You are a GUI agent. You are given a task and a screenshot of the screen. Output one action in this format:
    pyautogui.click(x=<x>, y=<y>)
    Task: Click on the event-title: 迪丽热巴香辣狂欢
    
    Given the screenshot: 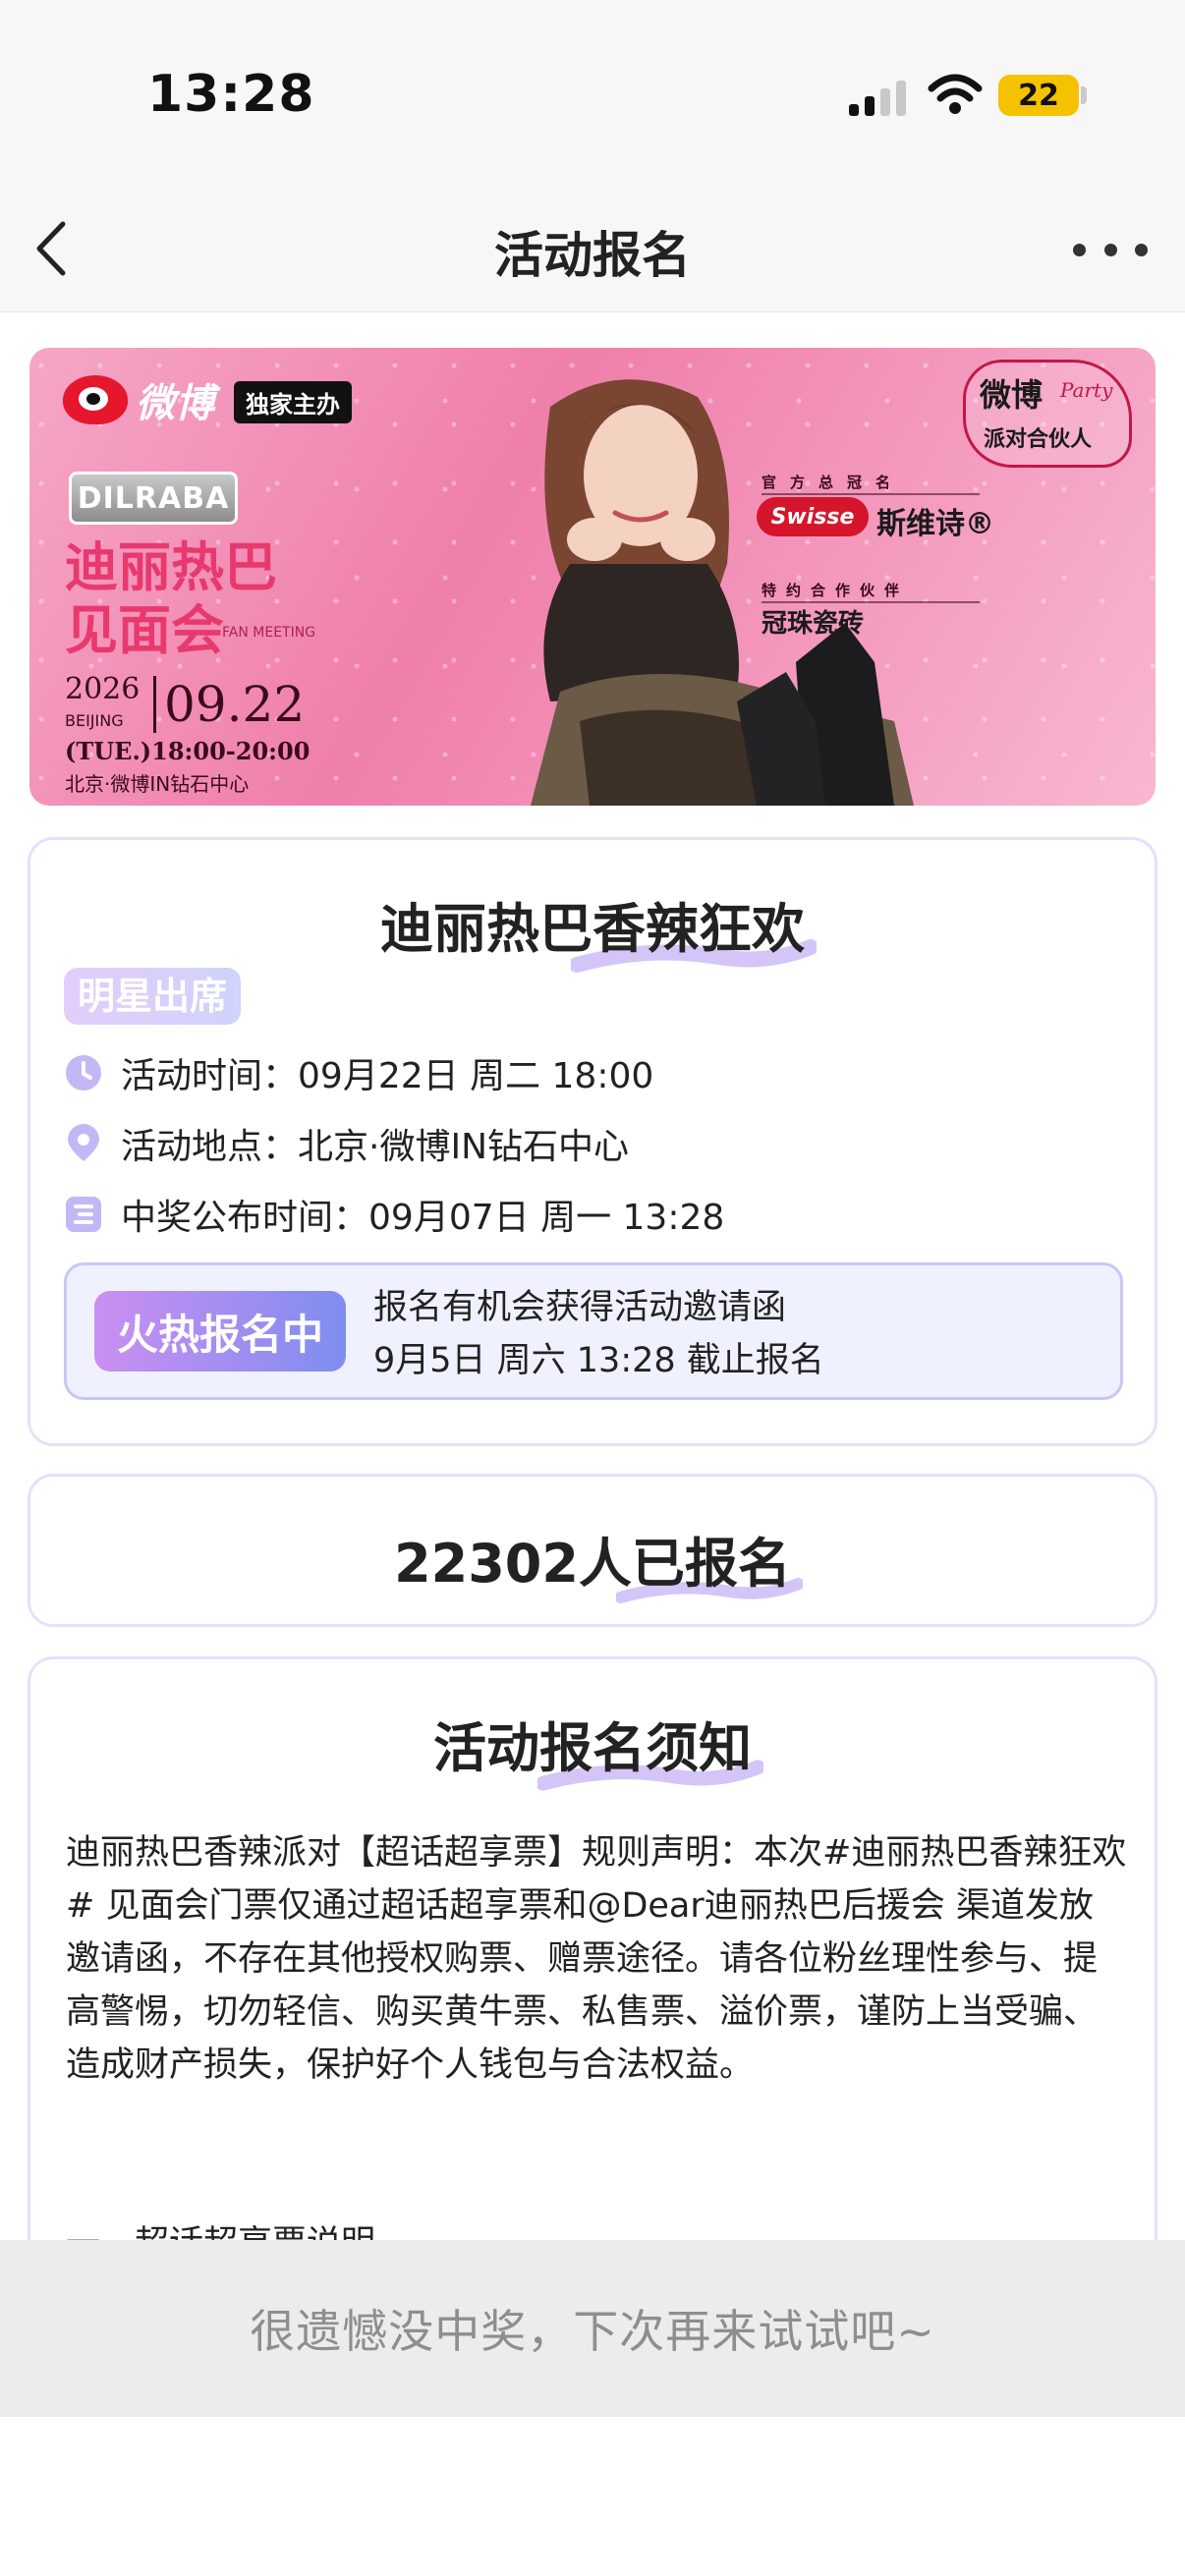 What is the action you would take?
    pyautogui.click(x=598, y=929)
    